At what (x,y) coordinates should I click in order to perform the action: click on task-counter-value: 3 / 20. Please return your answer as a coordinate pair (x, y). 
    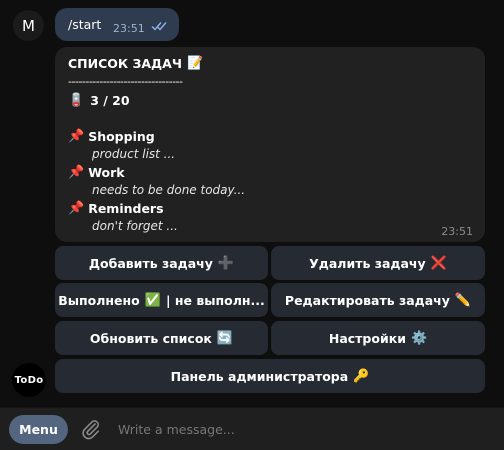
    Looking at the image, I should click on (110, 100).